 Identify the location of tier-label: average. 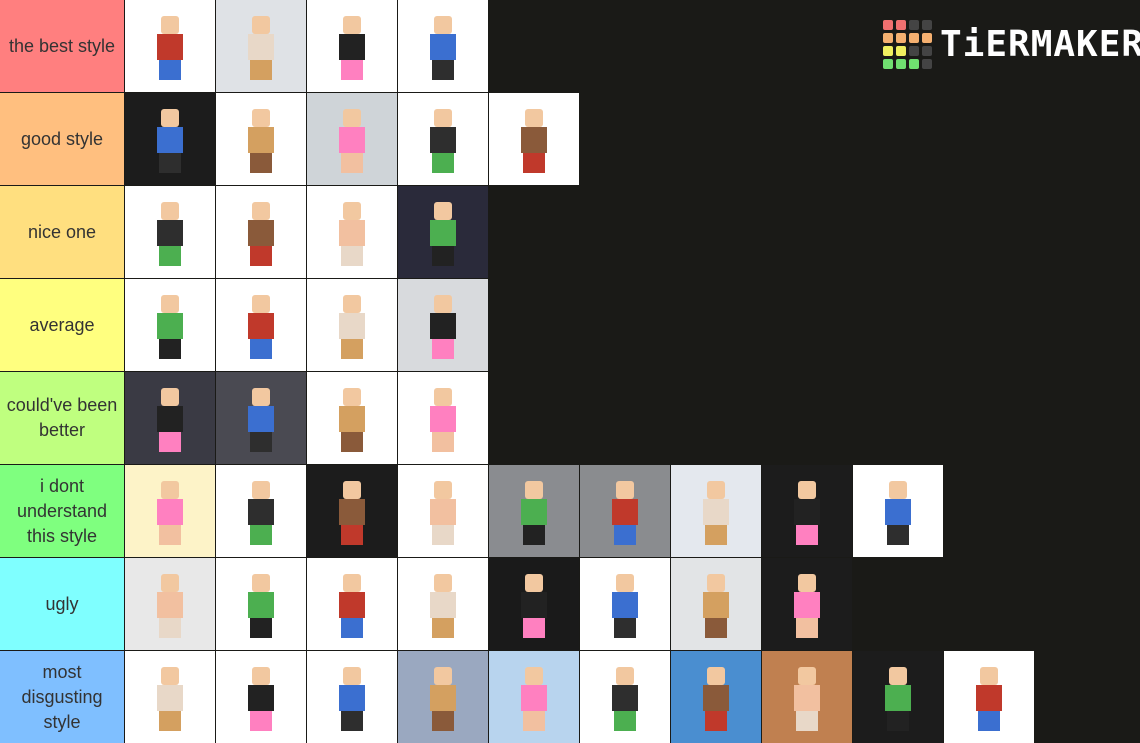
(62, 325).